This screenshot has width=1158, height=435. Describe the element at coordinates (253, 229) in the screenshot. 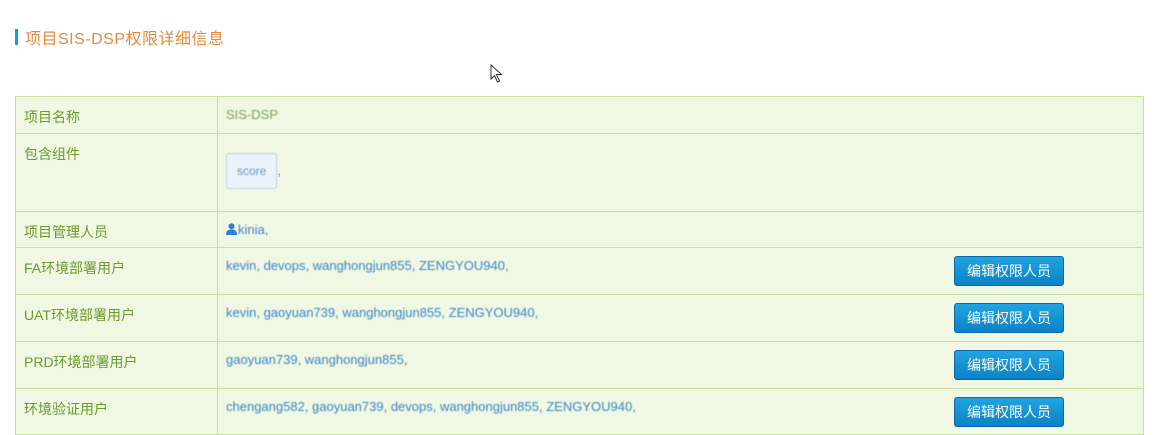

I see `manager-list: kinia,` at that location.